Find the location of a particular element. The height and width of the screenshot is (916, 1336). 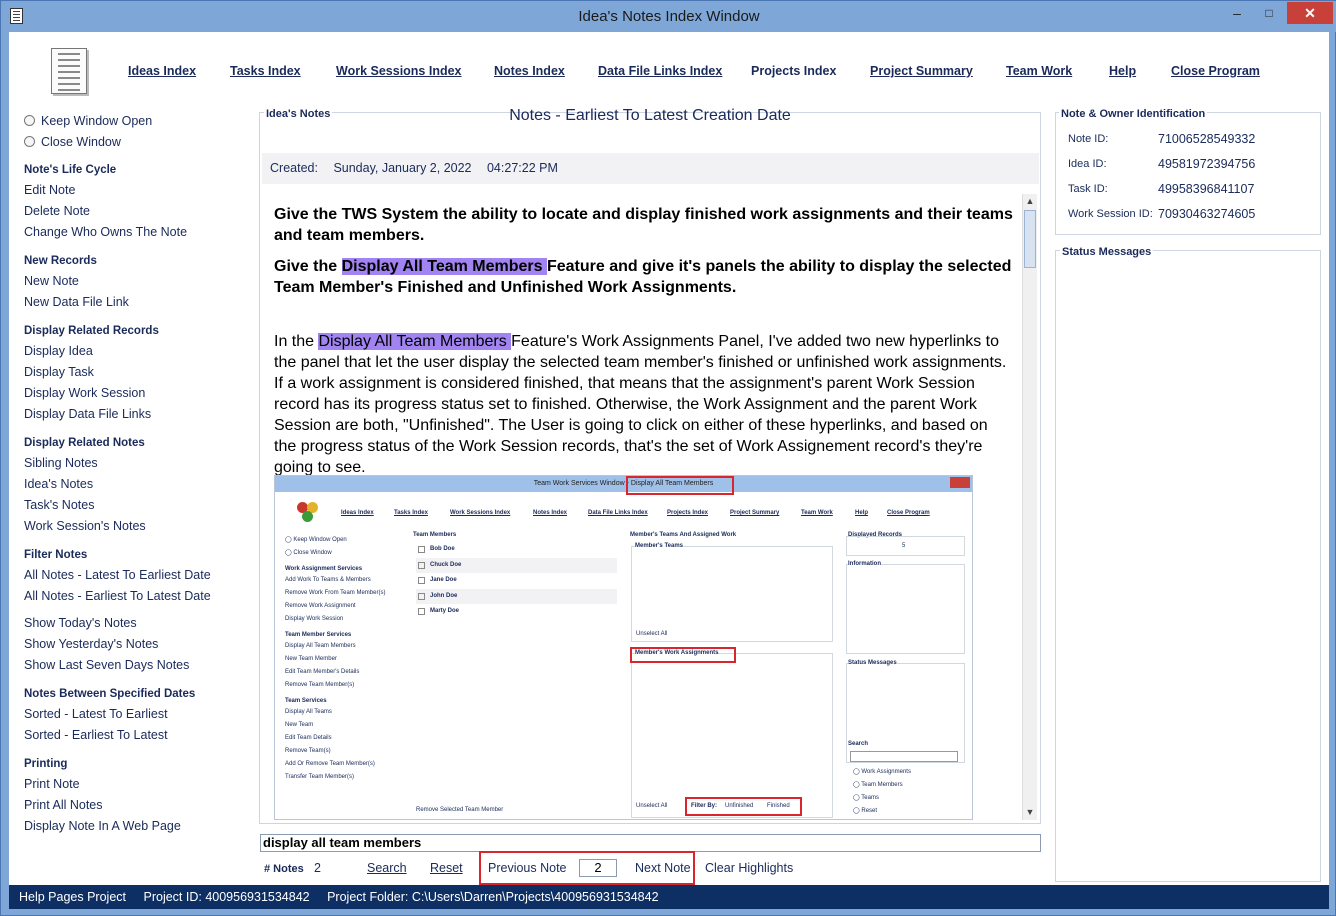

sidebar-link-sorted-latest-to-earliest: Sorted - Latest To Earliest is located at coordinates (139, 714).